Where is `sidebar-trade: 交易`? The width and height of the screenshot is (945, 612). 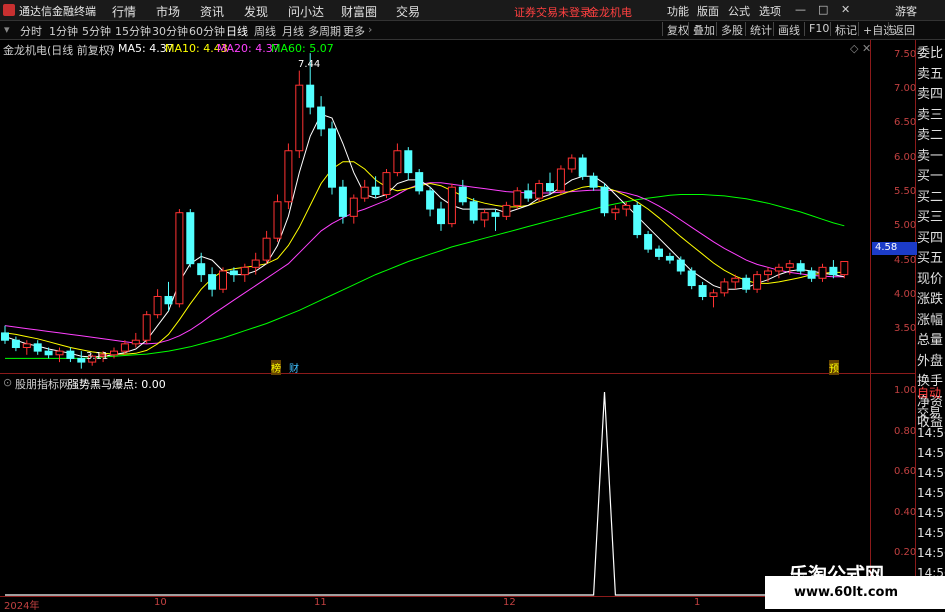 sidebar-trade: 交易 is located at coordinates (931, 413).